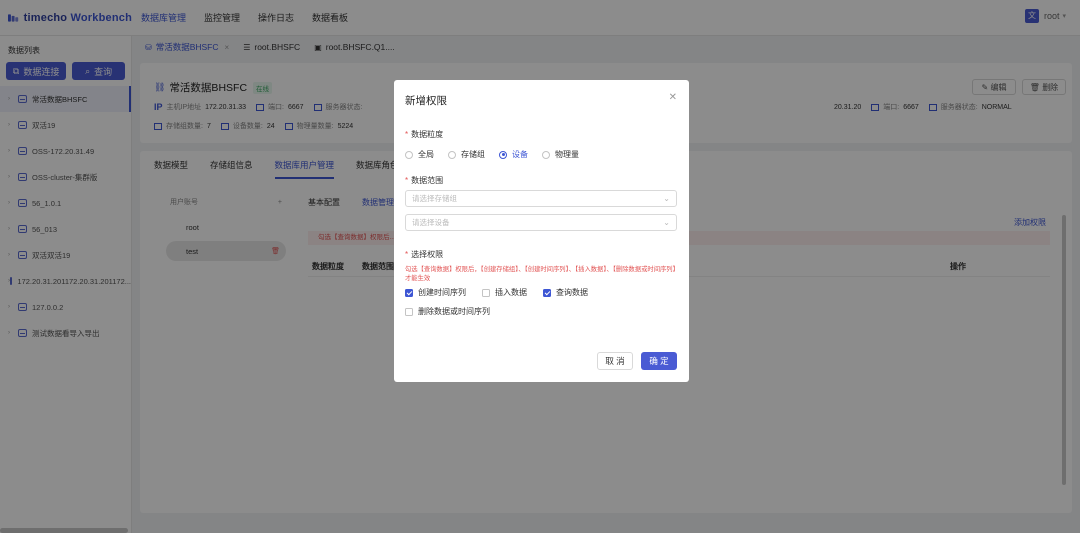 The height and width of the screenshot is (533, 1080). What do you see at coordinates (424, 254) in the screenshot?
I see `permission-label: * 选择权限` at bounding box center [424, 254].